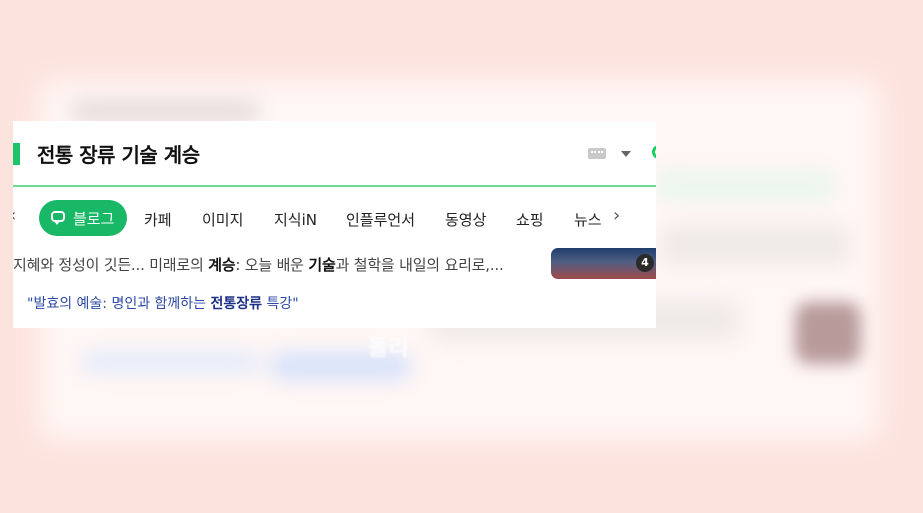 The width and height of the screenshot is (923, 513). I want to click on suggestion-text: "발효의 예술: 명인과 함께하는, so click(119, 304).